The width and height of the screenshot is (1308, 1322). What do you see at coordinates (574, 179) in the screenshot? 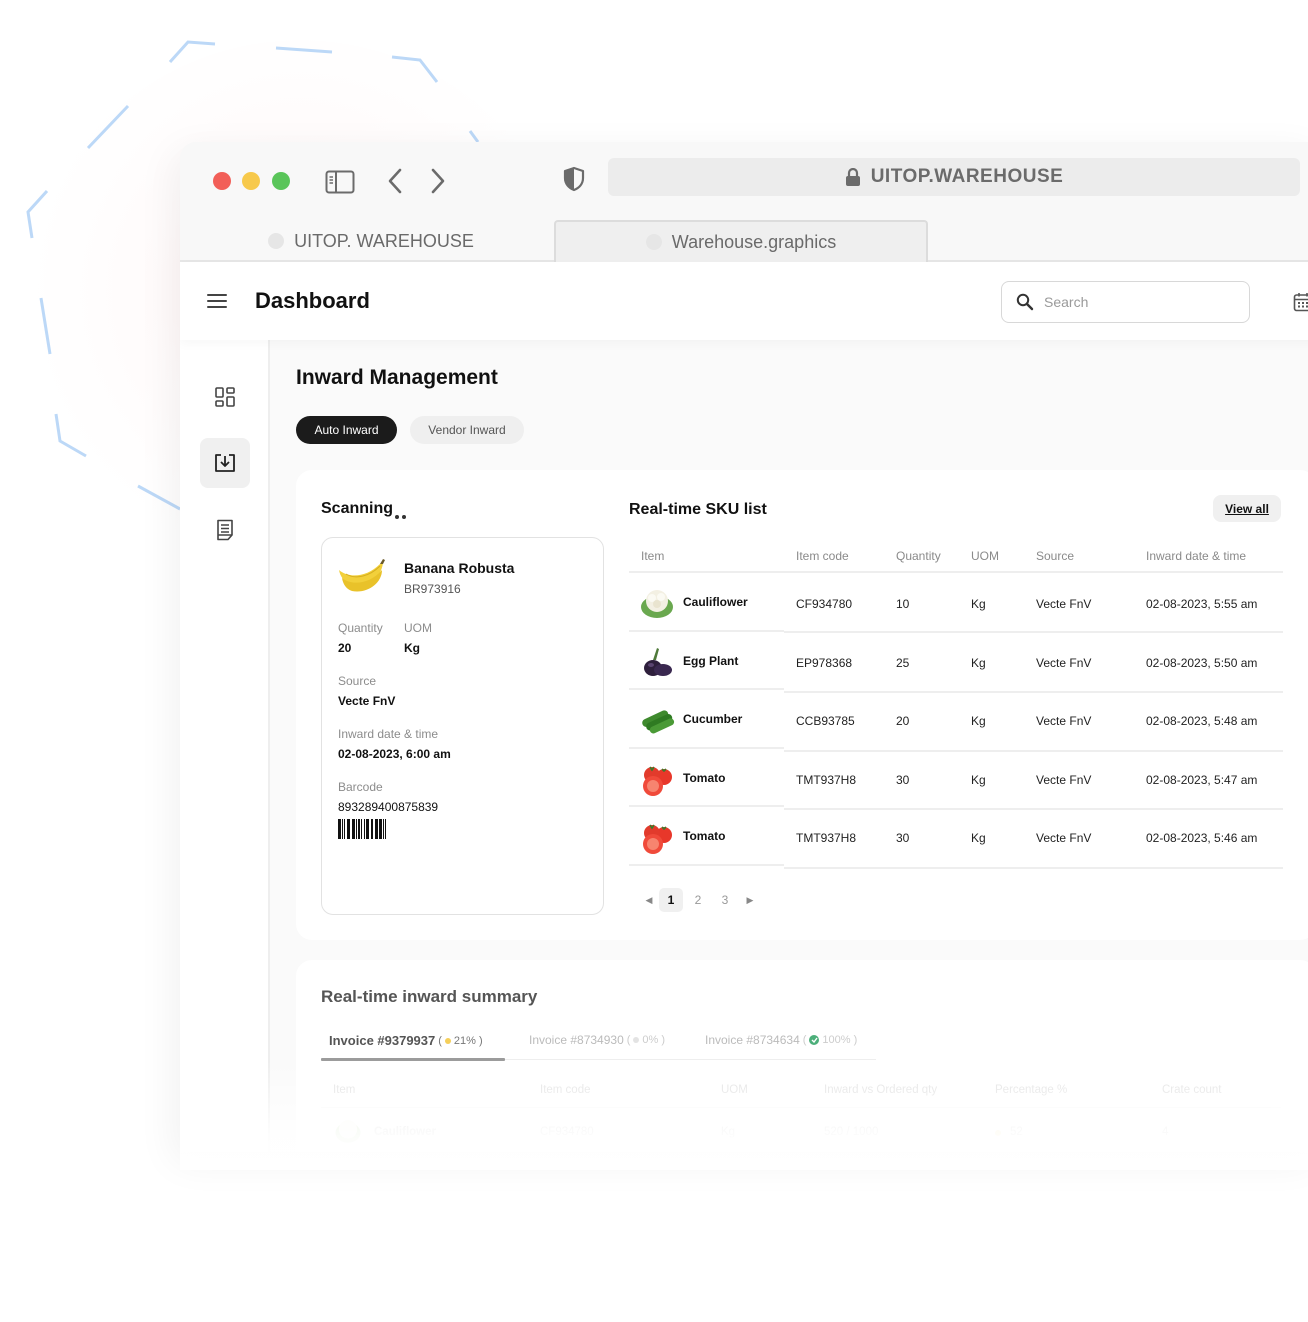
I see `shield-icon` at bounding box center [574, 179].